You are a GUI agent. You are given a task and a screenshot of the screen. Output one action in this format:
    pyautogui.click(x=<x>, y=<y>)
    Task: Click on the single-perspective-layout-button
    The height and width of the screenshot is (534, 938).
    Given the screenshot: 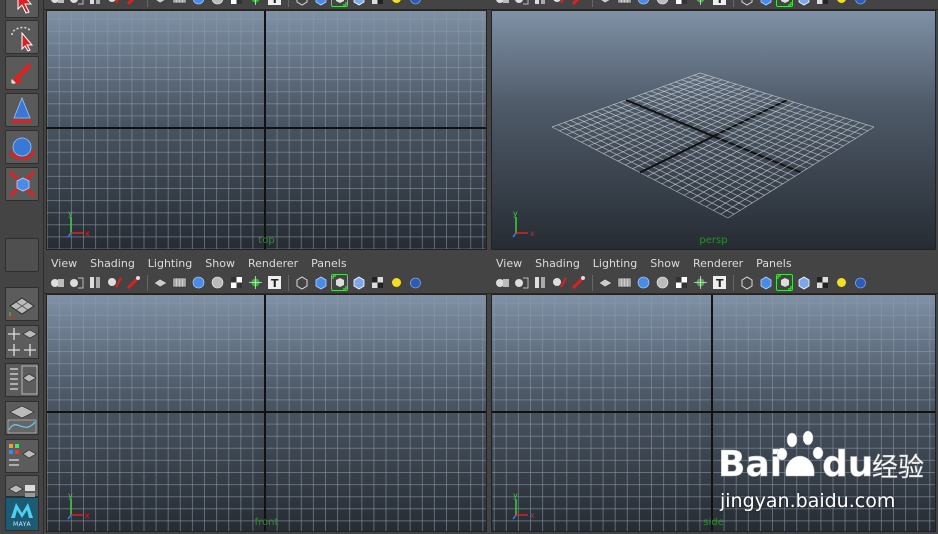 What is the action you would take?
    pyautogui.click(x=22, y=304)
    